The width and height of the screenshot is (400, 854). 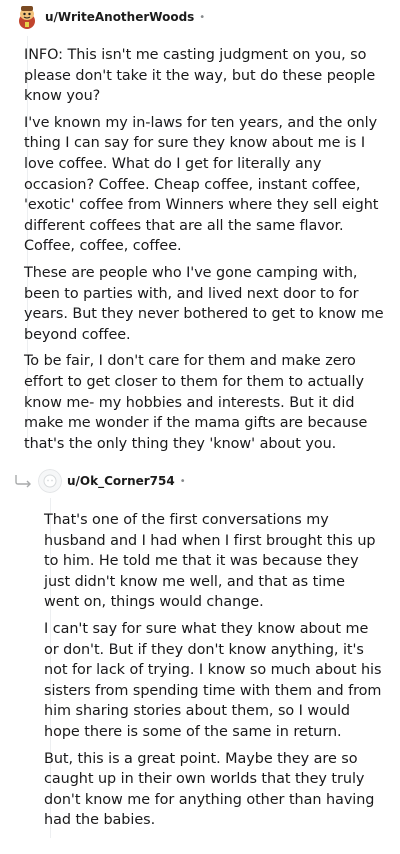 I want to click on comment-author: u/Ok_Corner754, so click(x=121, y=481).